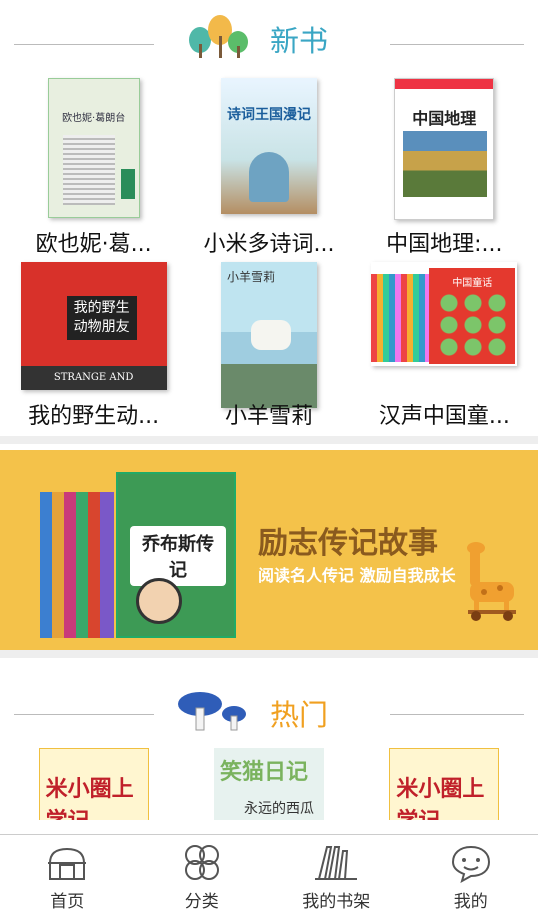  Describe the element at coordinates (472, 283) in the screenshot. I see `cover-text: 中国童话` at that location.